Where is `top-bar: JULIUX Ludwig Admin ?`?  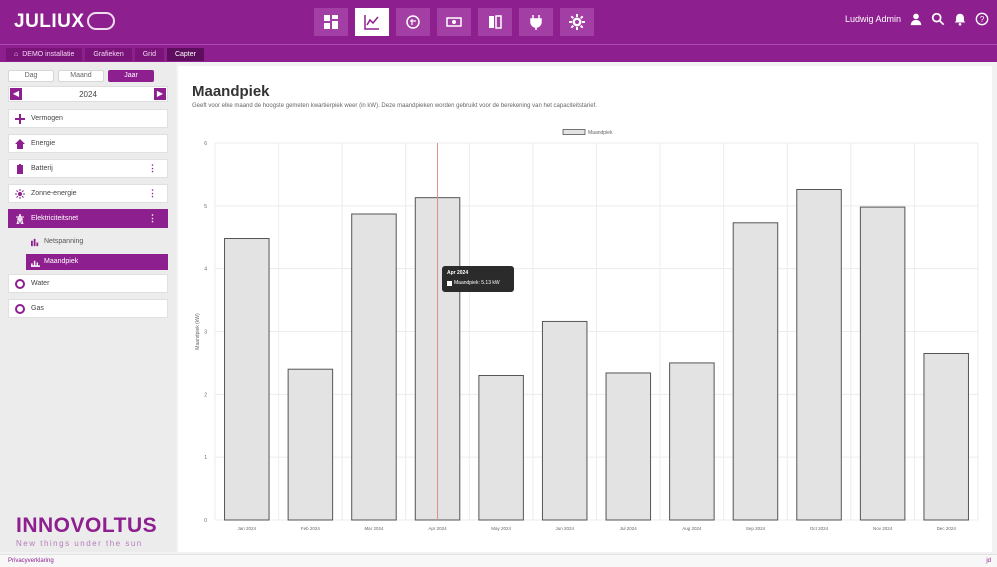 top-bar: JULIUX Ludwig Admin ? is located at coordinates (498, 22).